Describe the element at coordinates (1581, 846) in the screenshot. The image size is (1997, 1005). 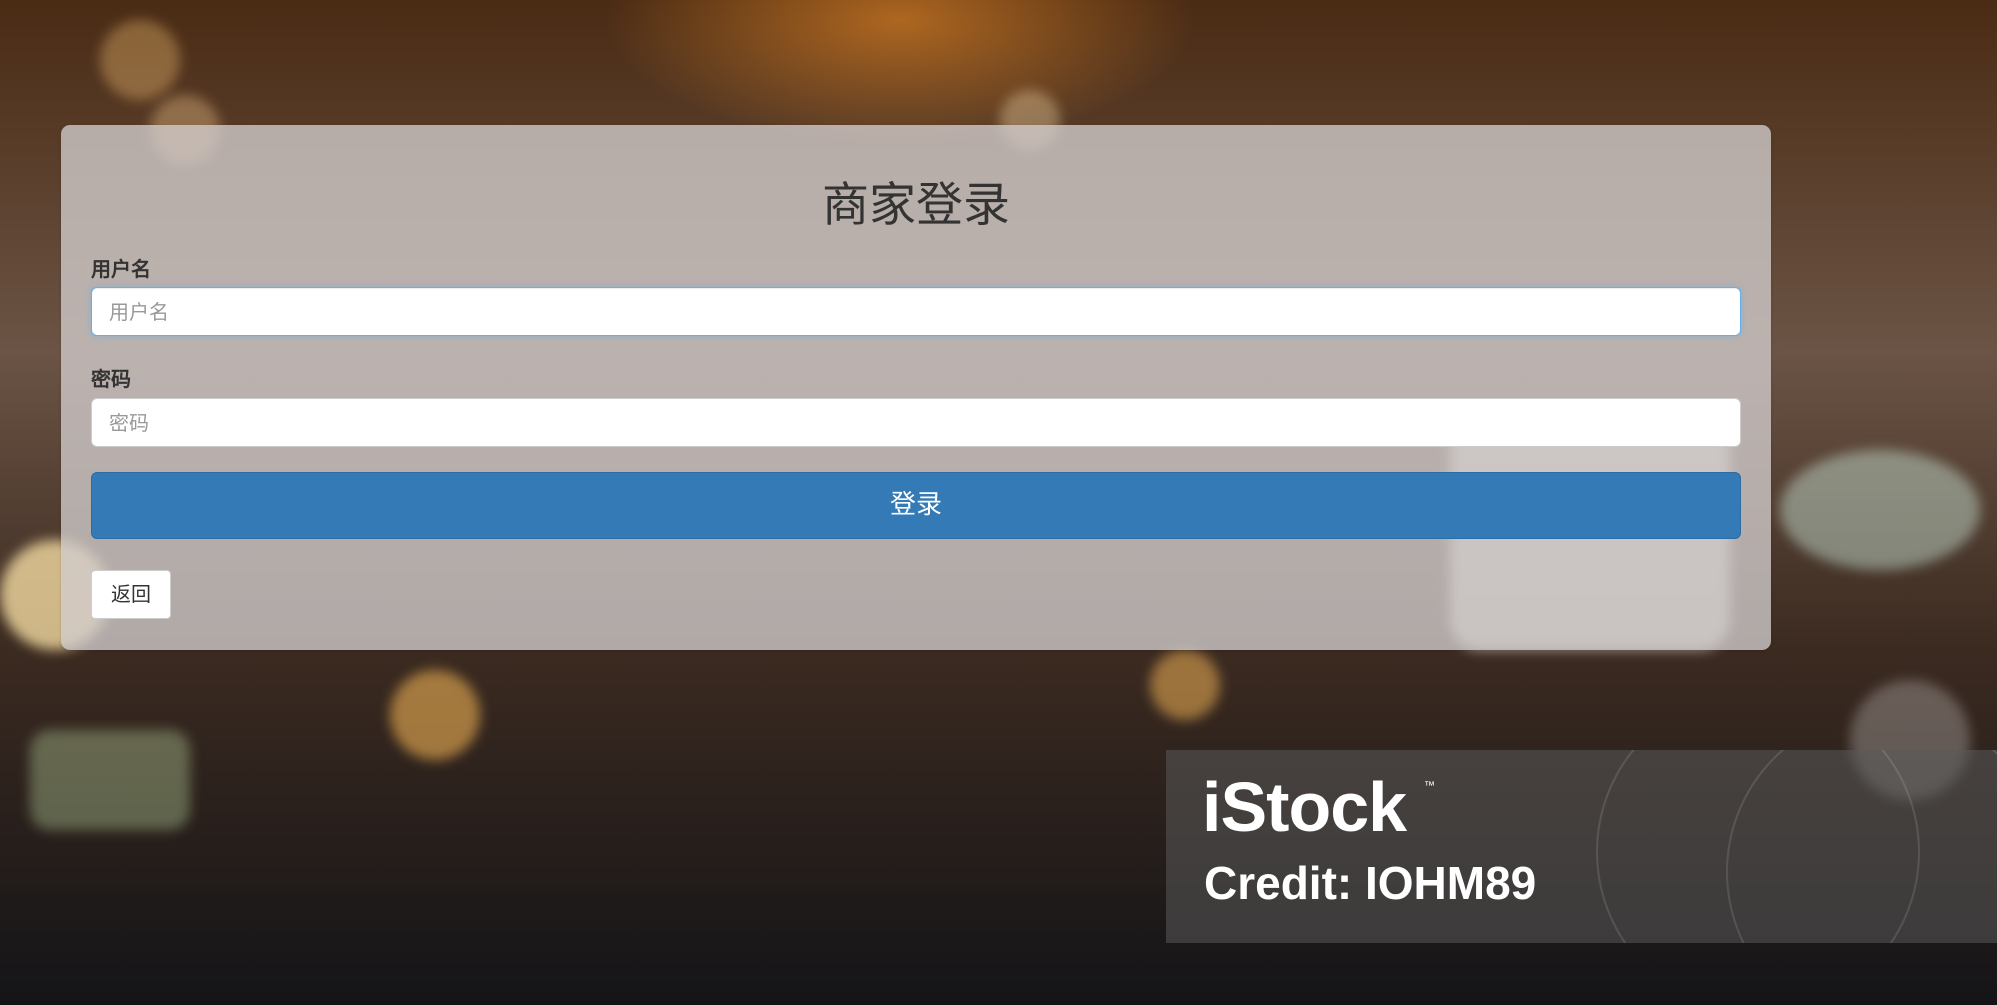
I see `stock-watermark: iStock ™ Credit: IOHM89` at that location.